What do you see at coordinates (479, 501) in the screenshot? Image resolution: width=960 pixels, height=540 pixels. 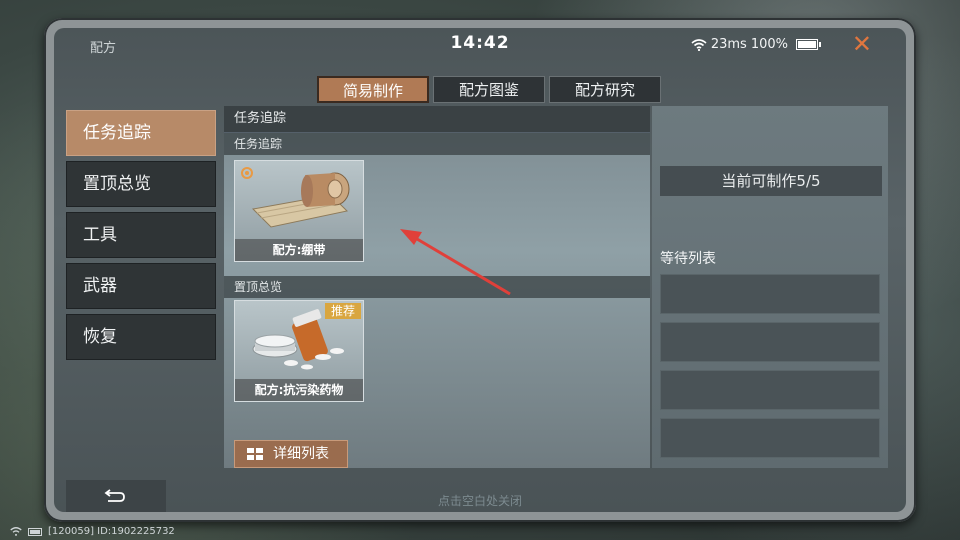 I see `close-hint: 点击空白处关闭` at bounding box center [479, 501].